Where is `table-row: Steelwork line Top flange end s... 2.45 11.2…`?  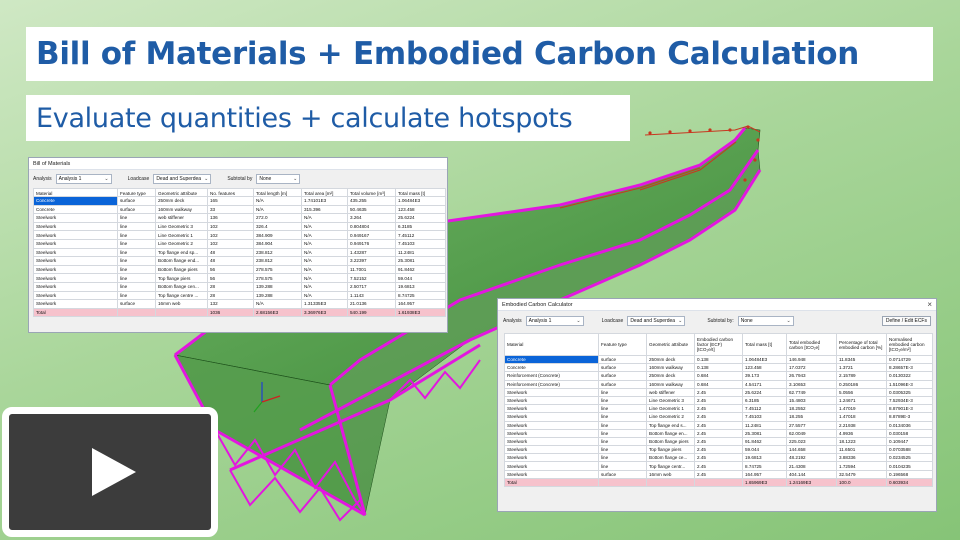 table-row: Steelwork line Top flange end s... 2.45 11.2… is located at coordinates (718, 425).